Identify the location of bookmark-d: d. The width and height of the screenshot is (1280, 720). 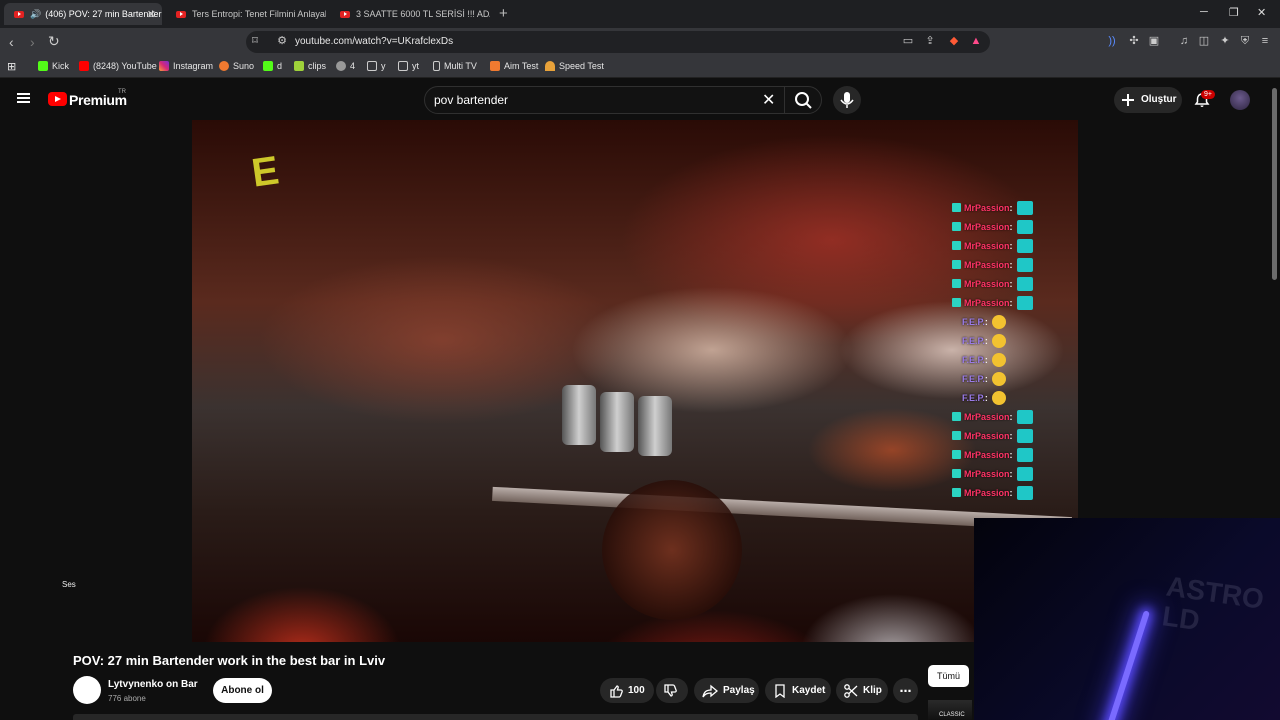
(272, 66).